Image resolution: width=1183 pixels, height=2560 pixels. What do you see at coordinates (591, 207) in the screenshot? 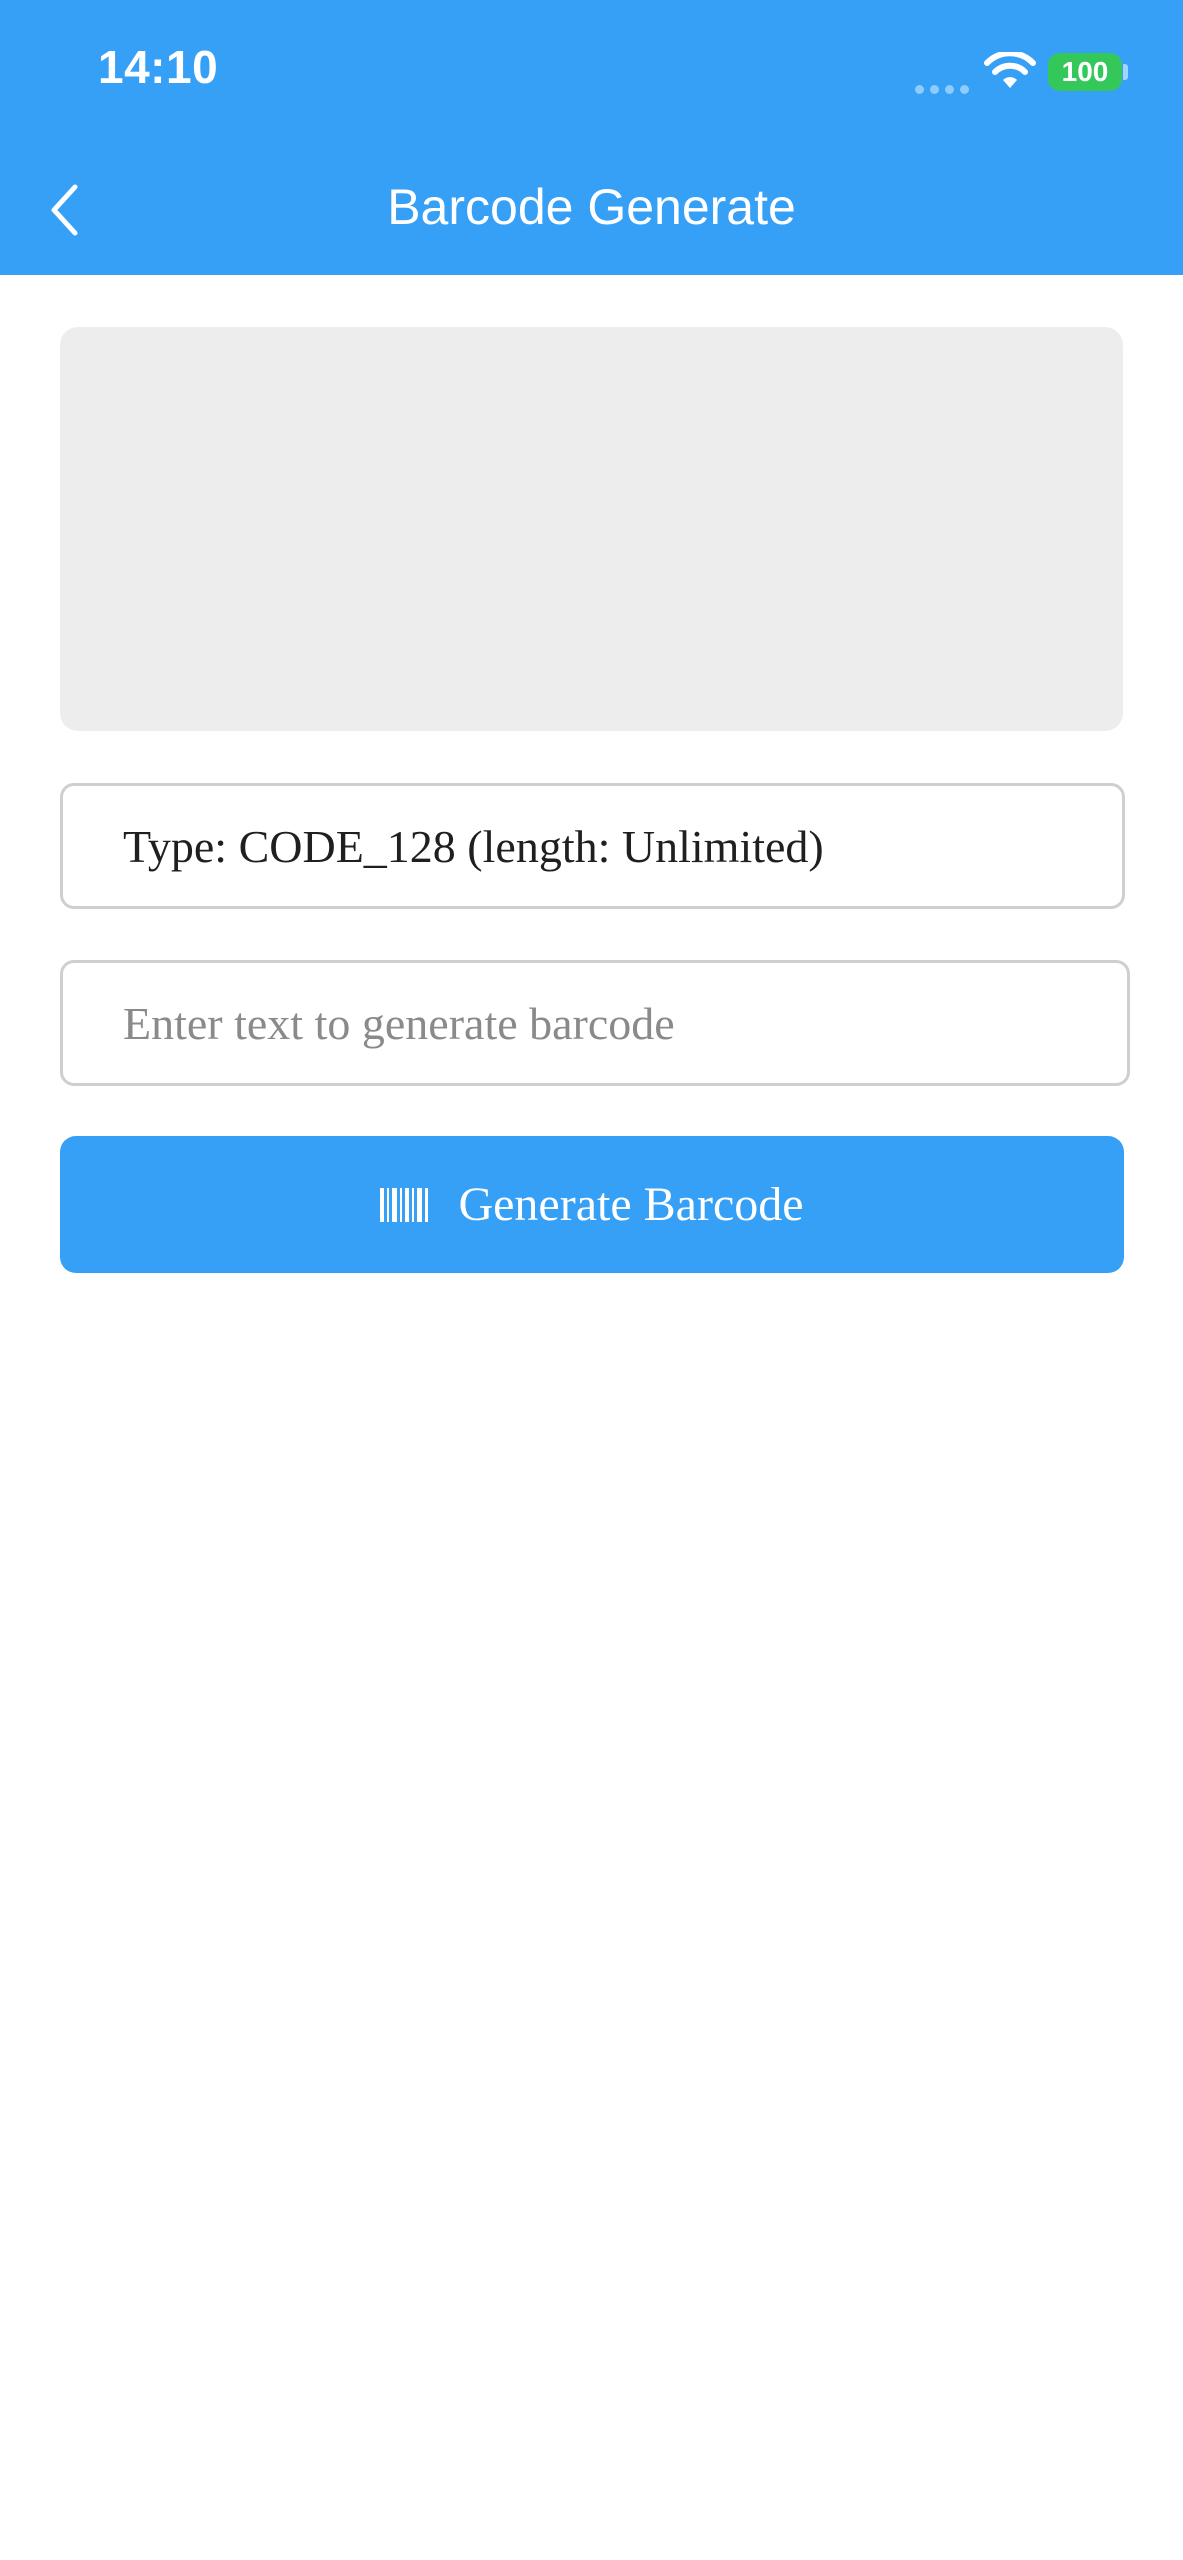
I see `page-title: Barcode Generate` at bounding box center [591, 207].